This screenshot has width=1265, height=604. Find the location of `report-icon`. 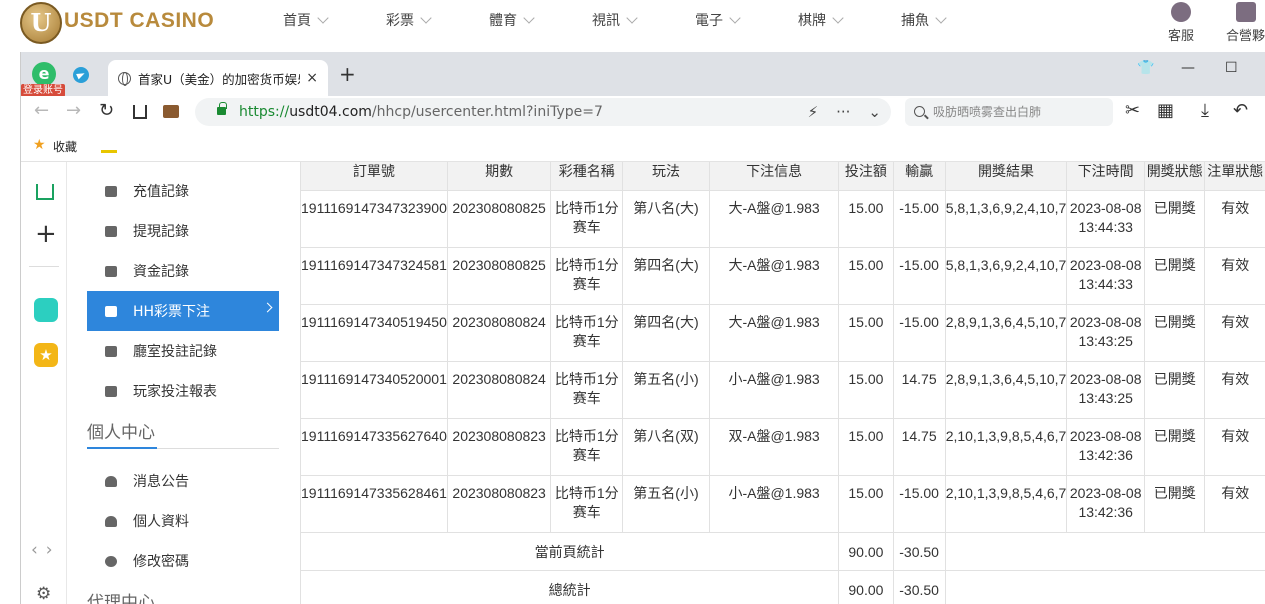

report-icon is located at coordinates (111, 391).